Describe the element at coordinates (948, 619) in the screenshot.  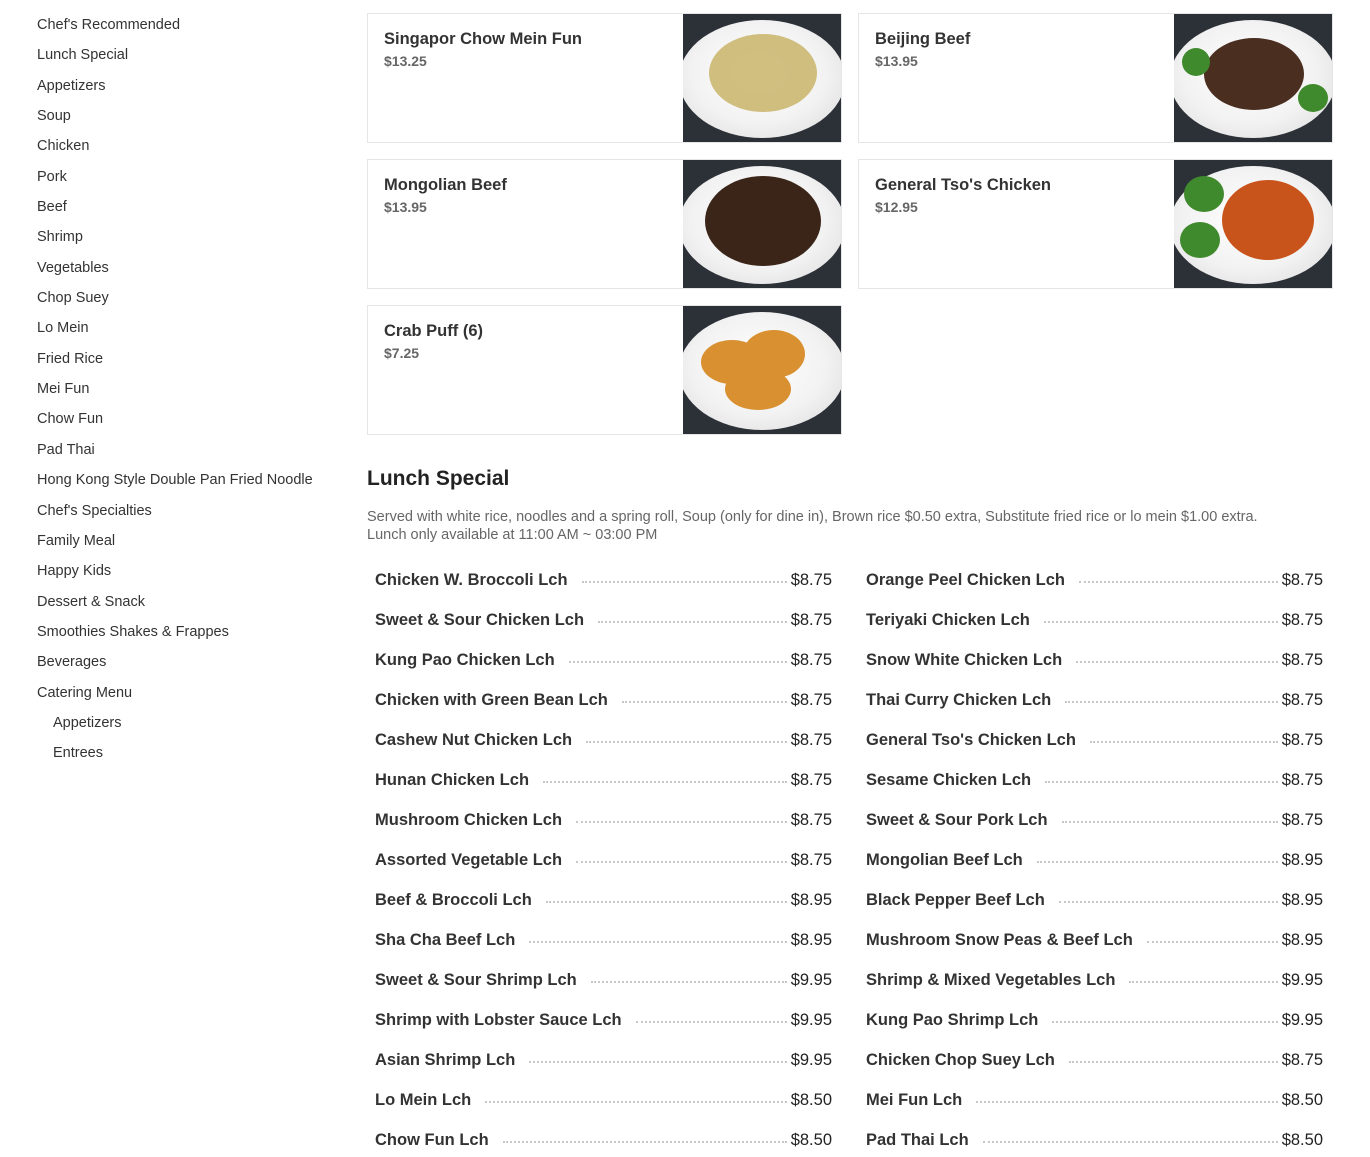
I see `menu-item-name: Teriyaki Chicken Lch` at that location.